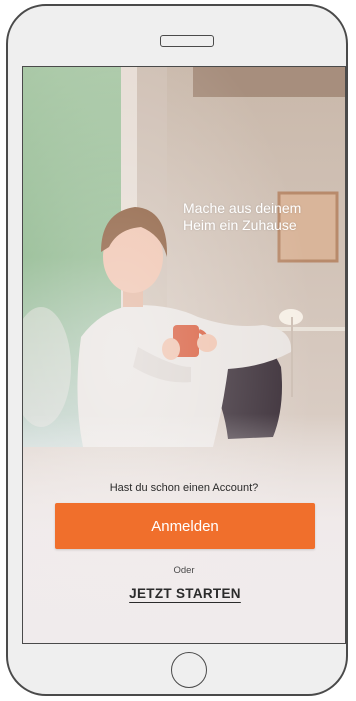 The height and width of the screenshot is (701, 356). I want to click on login-button: Anmelden, so click(185, 526).